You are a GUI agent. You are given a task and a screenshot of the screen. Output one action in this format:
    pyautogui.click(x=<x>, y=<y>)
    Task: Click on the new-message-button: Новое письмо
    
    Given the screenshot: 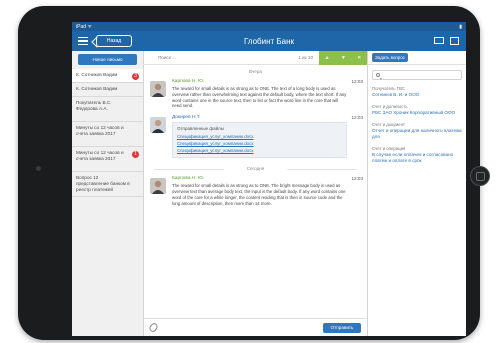 What is the action you would take?
    pyautogui.click(x=107, y=59)
    